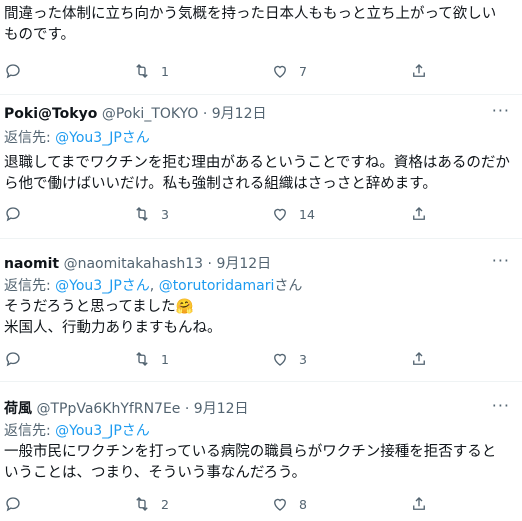  What do you see at coordinates (303, 359) in the screenshot?
I see `like-count: 3` at bounding box center [303, 359].